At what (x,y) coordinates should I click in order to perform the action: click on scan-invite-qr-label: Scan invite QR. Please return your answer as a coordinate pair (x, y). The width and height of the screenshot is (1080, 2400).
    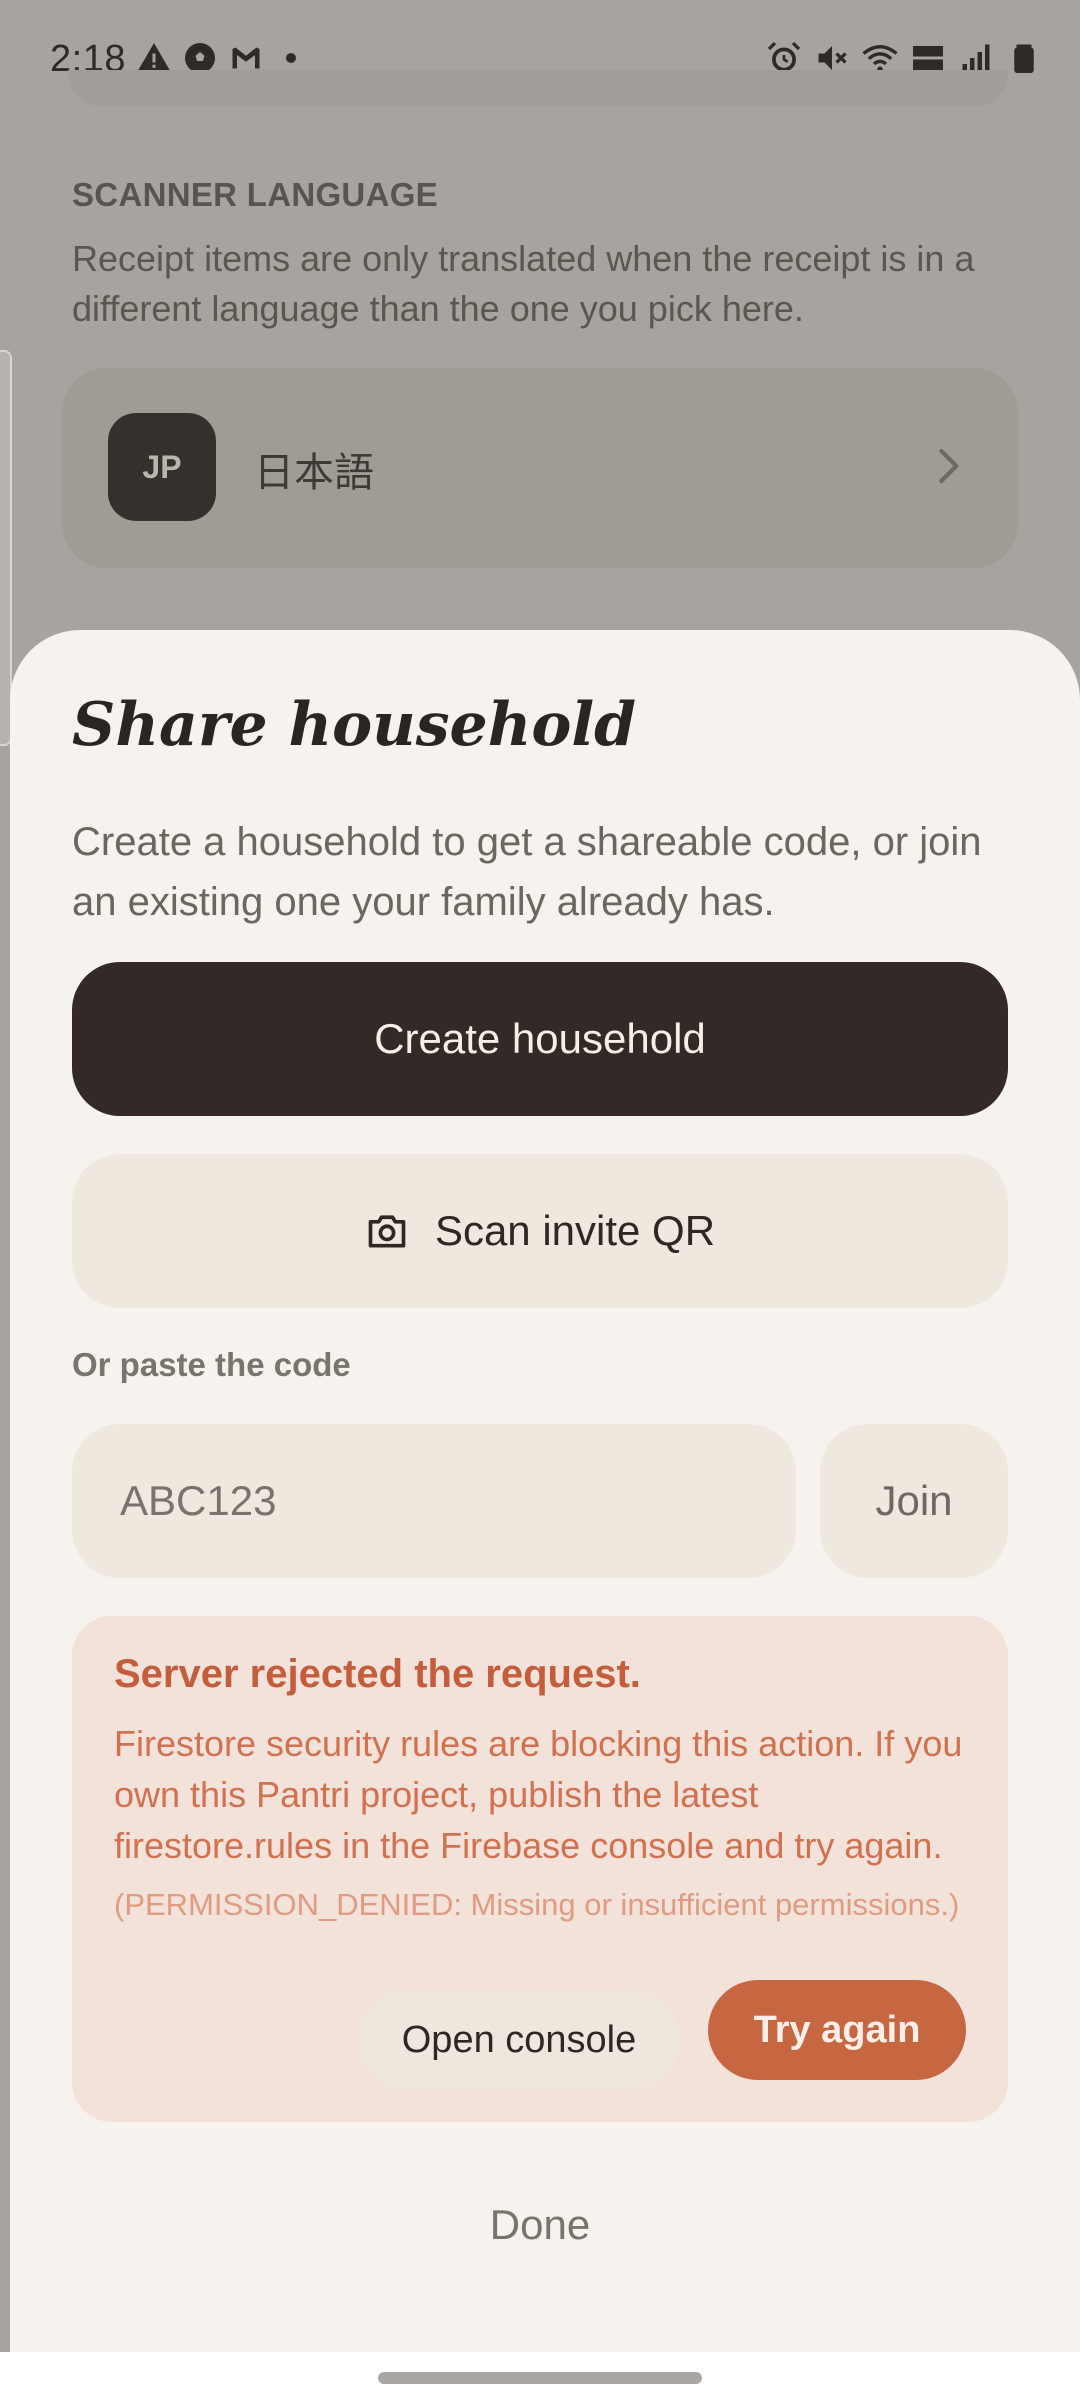
    Looking at the image, I should click on (575, 1230).